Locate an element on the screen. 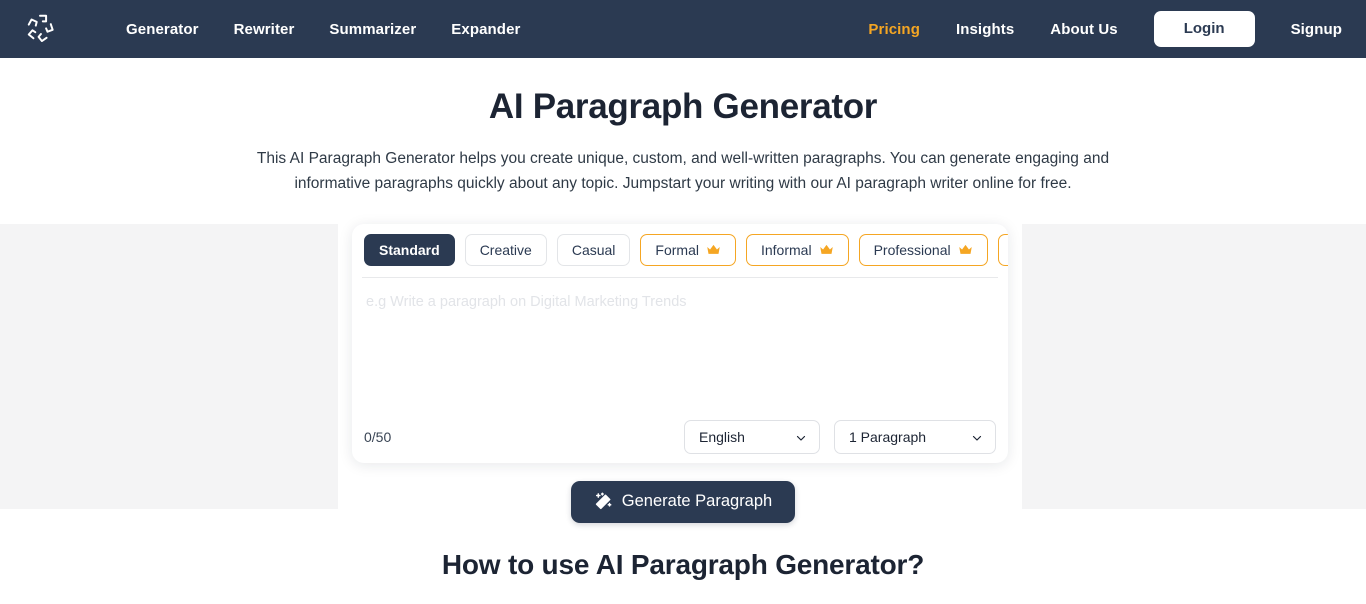 This screenshot has height=604, width=1366. nav-item-rewriter: Rewriter is located at coordinates (264, 29).